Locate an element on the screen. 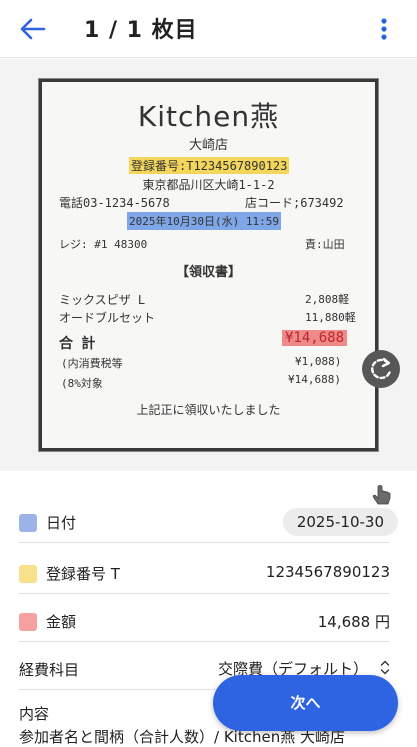 This screenshot has width=417, height=747. receipt-item-price: 2,808軽 is located at coordinates (327, 299).